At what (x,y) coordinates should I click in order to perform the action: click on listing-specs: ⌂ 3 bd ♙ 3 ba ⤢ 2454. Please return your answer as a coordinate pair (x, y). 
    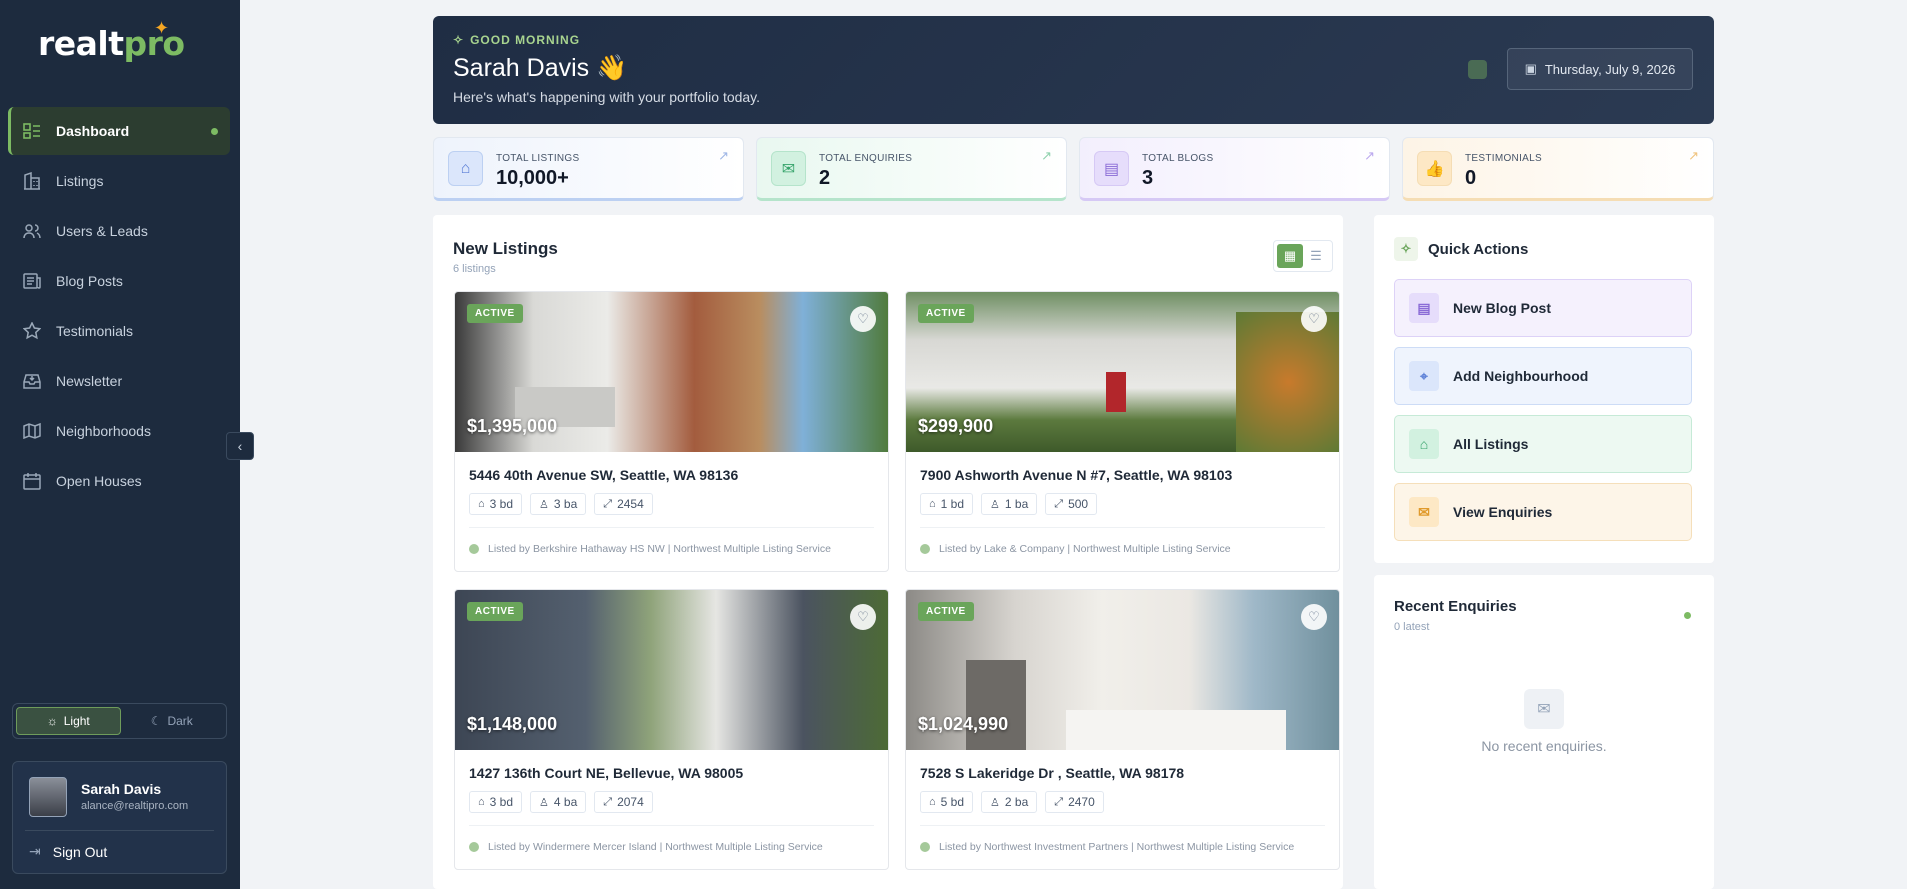
    Looking at the image, I should click on (565, 504).